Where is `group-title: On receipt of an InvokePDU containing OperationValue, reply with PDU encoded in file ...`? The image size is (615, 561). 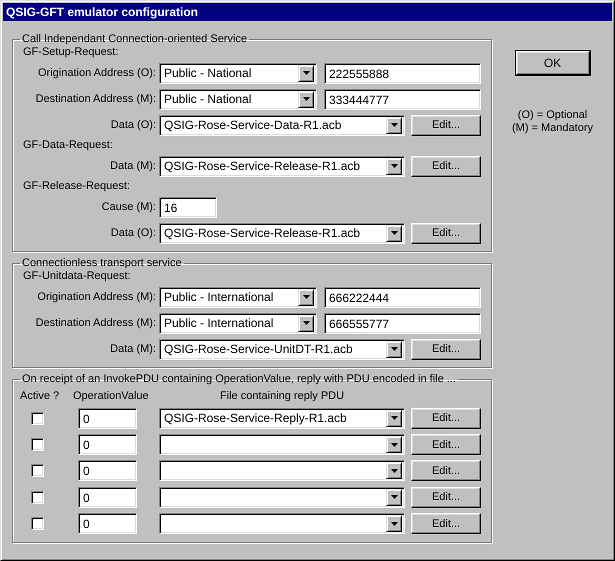
group-title: On receipt of an InvokePDU containing OperationValue, reply with PDU encoded in file ... is located at coordinates (239, 379).